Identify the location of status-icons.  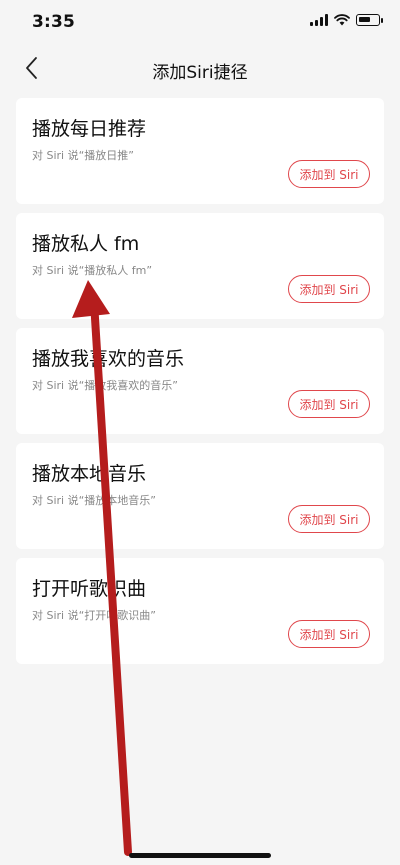
(346, 20).